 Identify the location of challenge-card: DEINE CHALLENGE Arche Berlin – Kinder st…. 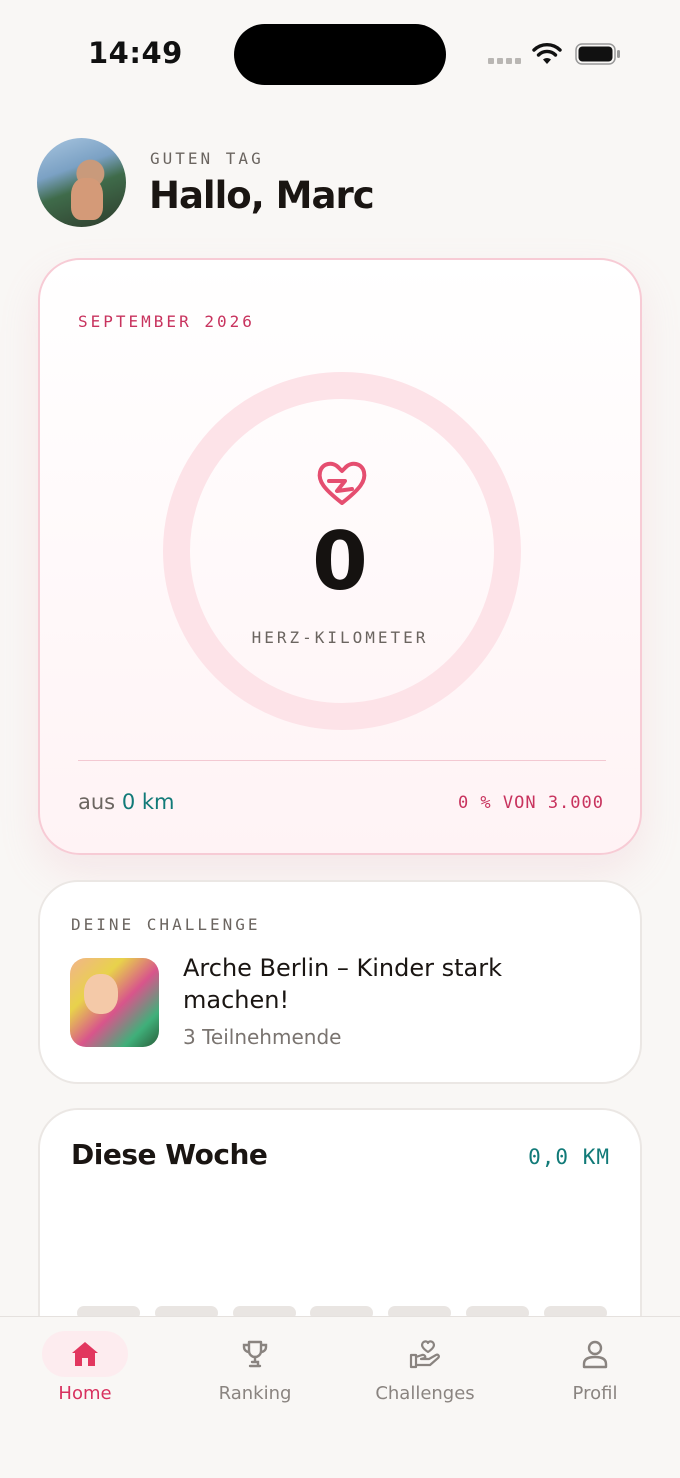
(340, 982).